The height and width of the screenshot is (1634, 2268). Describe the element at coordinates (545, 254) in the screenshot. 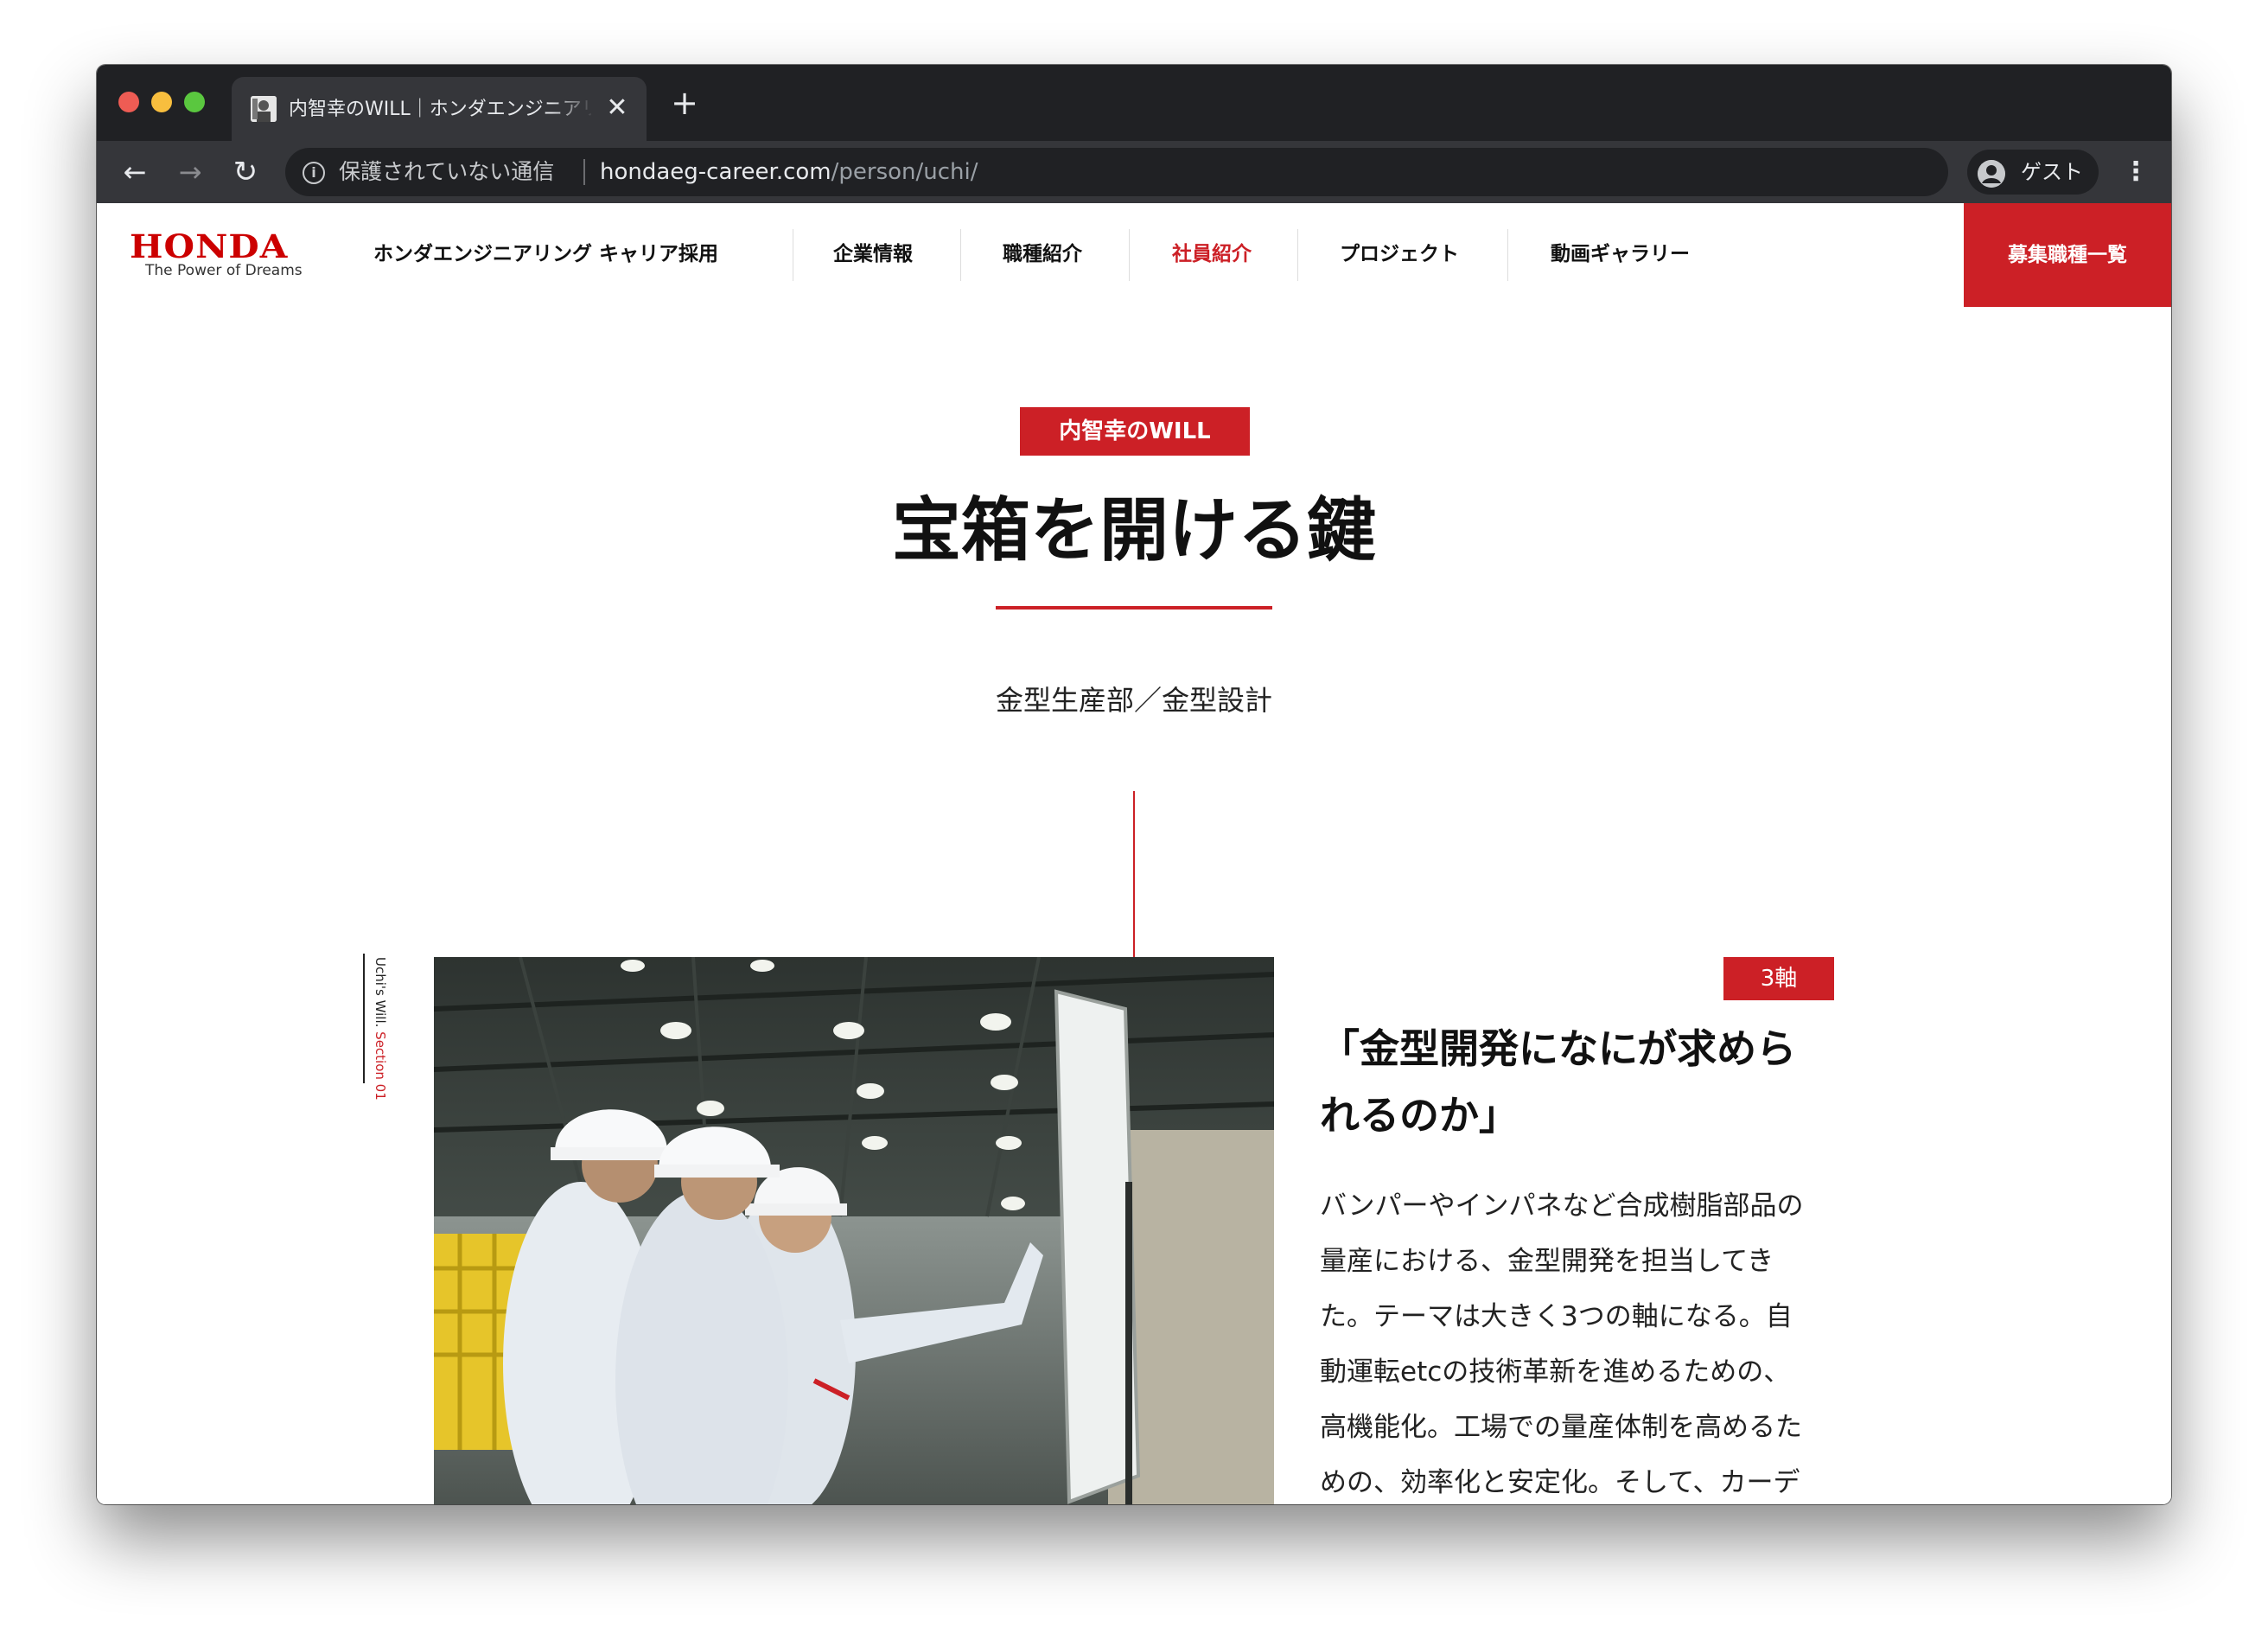

I see `site-name-link: ホンダエンジニアリング キャリア採用` at that location.